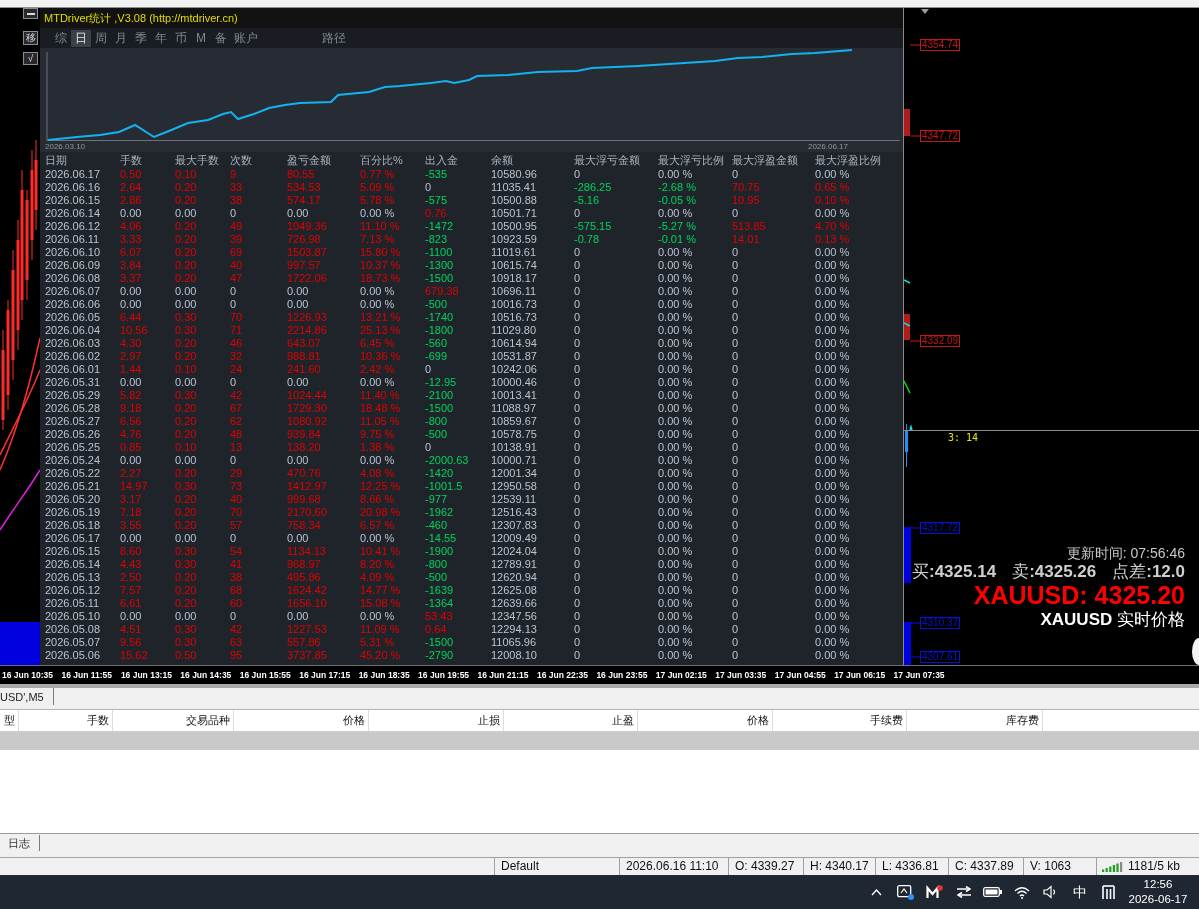 The image size is (1199, 909). I want to click on column-header: 价格, so click(705, 720).